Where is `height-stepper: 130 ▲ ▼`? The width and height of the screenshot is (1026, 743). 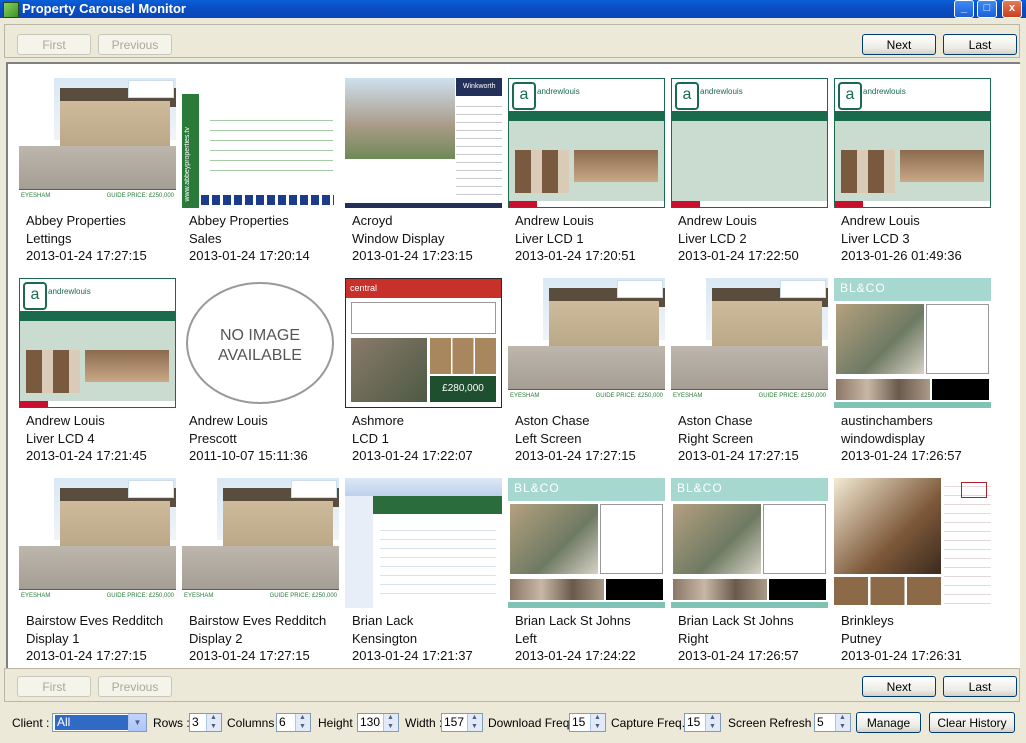
height-stepper: 130 ▲ ▼ is located at coordinates (378, 722).